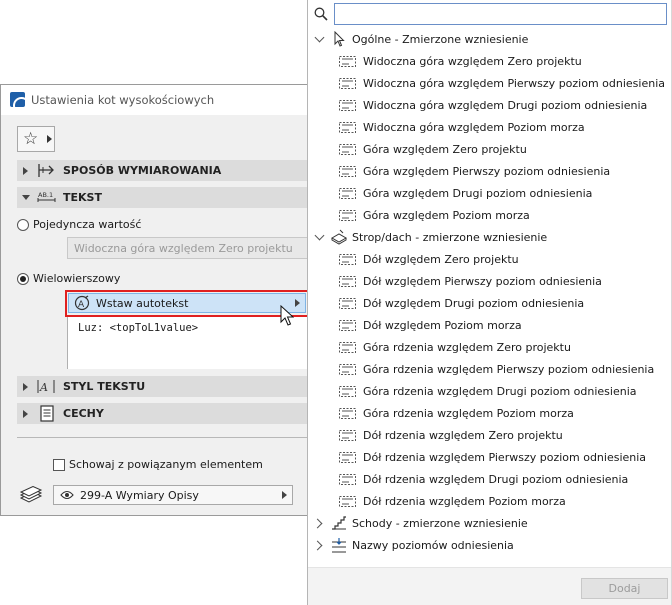 The image size is (672, 605). I want to click on list-item-label: Dół względem Poziom morza, so click(442, 325).